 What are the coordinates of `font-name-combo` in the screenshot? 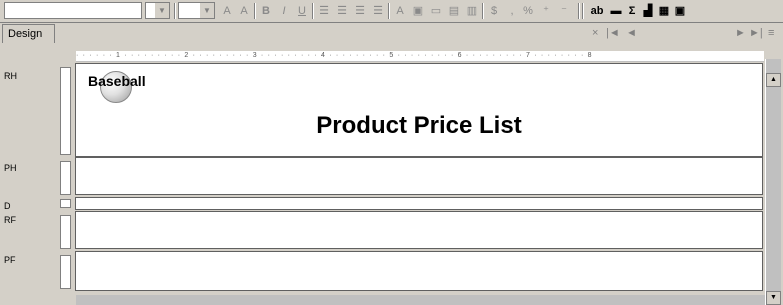 It's located at (73, 10).